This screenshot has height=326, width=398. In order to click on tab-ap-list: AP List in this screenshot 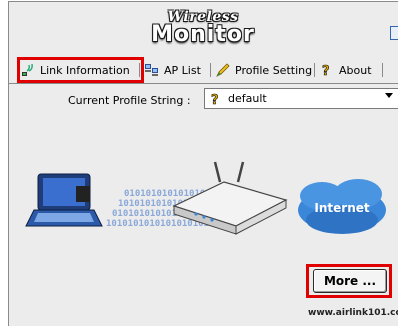, I will do `click(172, 70)`.